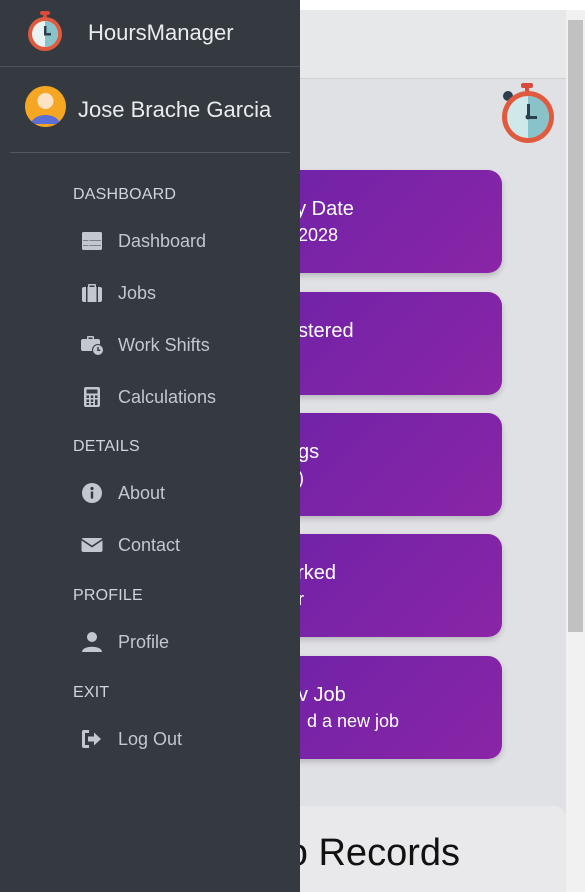  What do you see at coordinates (150, 739) in the screenshot?
I see `sidebar-item-label: Log Out` at bounding box center [150, 739].